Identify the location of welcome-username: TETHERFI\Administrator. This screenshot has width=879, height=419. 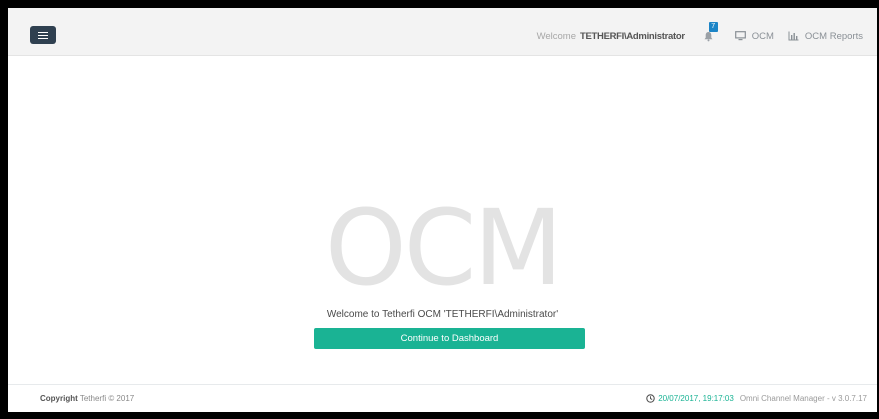
(632, 36).